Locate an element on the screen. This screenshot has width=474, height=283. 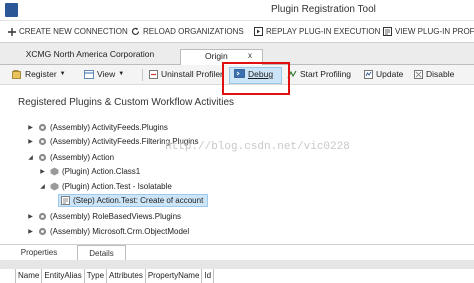
tree-item: ▶ (Assembly) Microsoft.Crm.ObjectModel is located at coordinates (108, 231).